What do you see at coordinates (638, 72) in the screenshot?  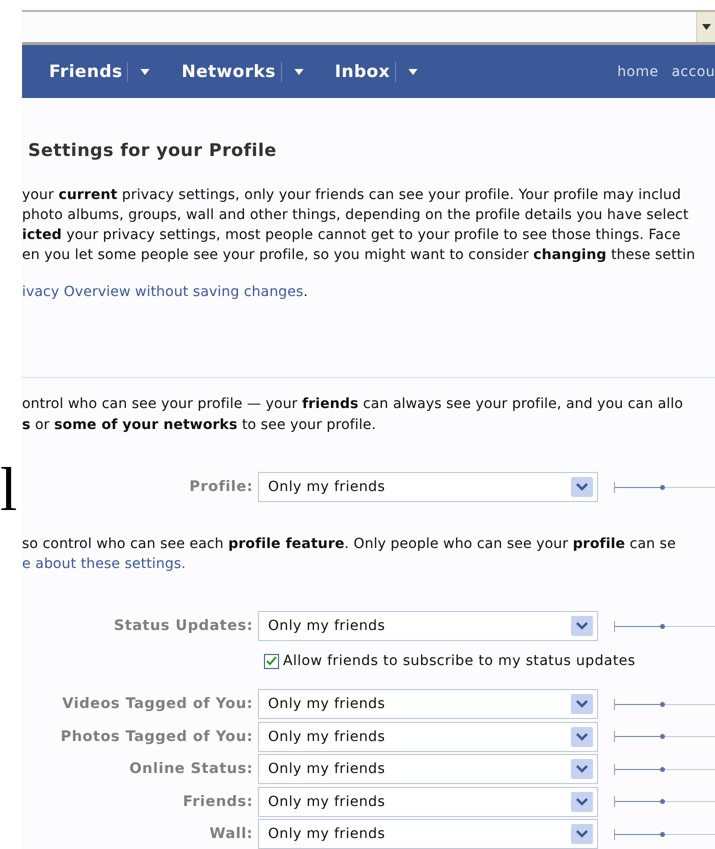 I see `nav-link: home` at bounding box center [638, 72].